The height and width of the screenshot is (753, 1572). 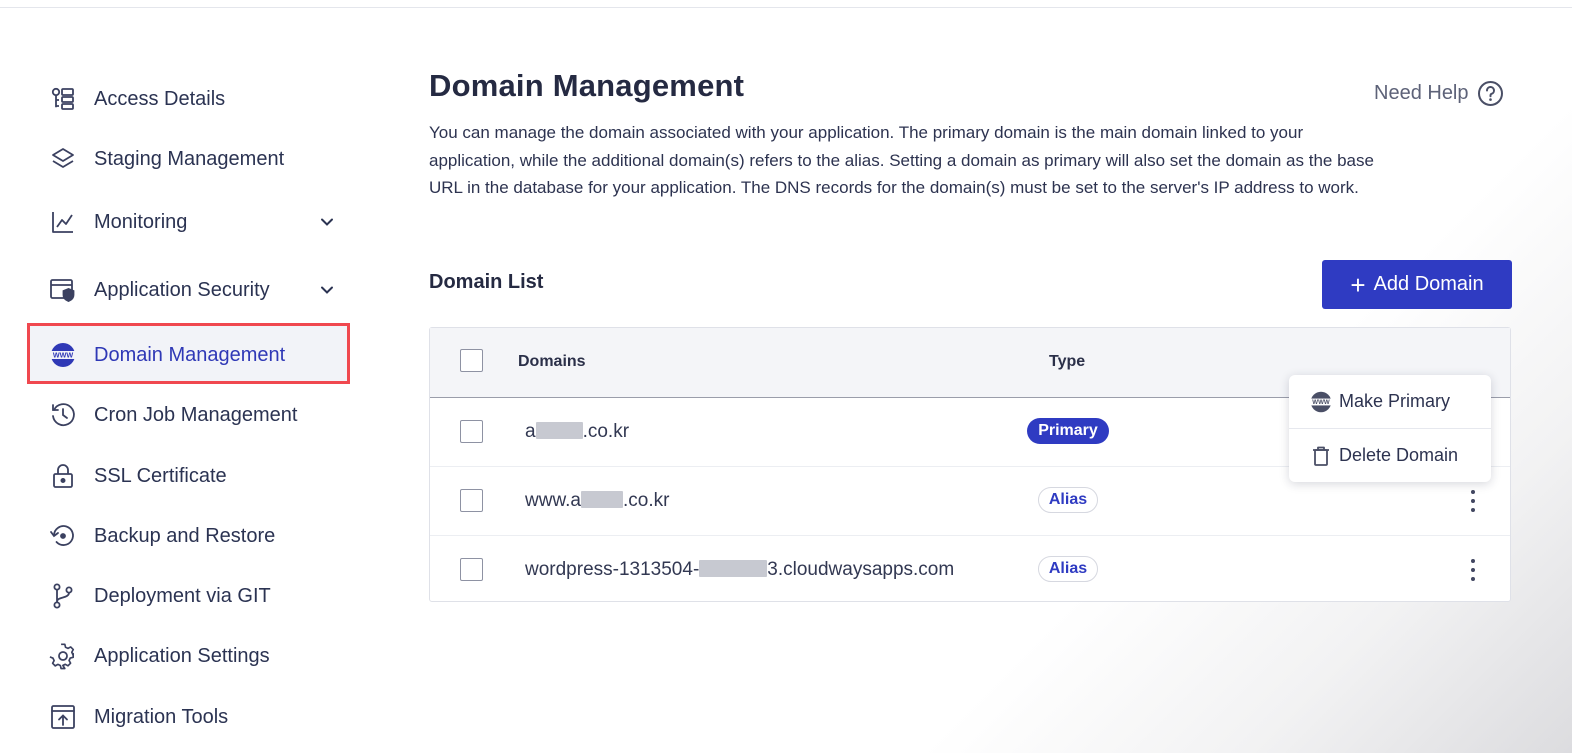 I want to click on sidebar-item-monitoring: Monitoring, so click(x=193, y=222).